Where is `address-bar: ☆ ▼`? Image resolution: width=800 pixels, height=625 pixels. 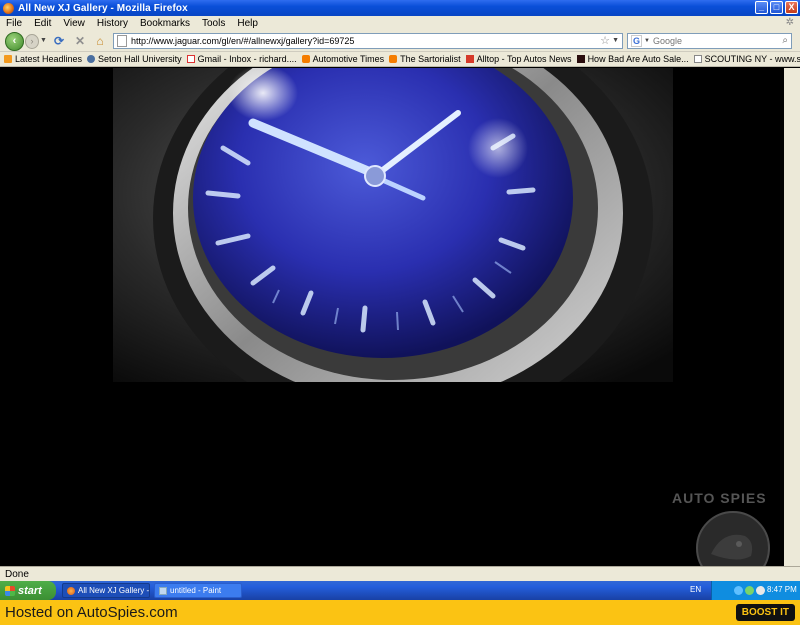
address-bar: ☆ ▼ is located at coordinates (368, 41).